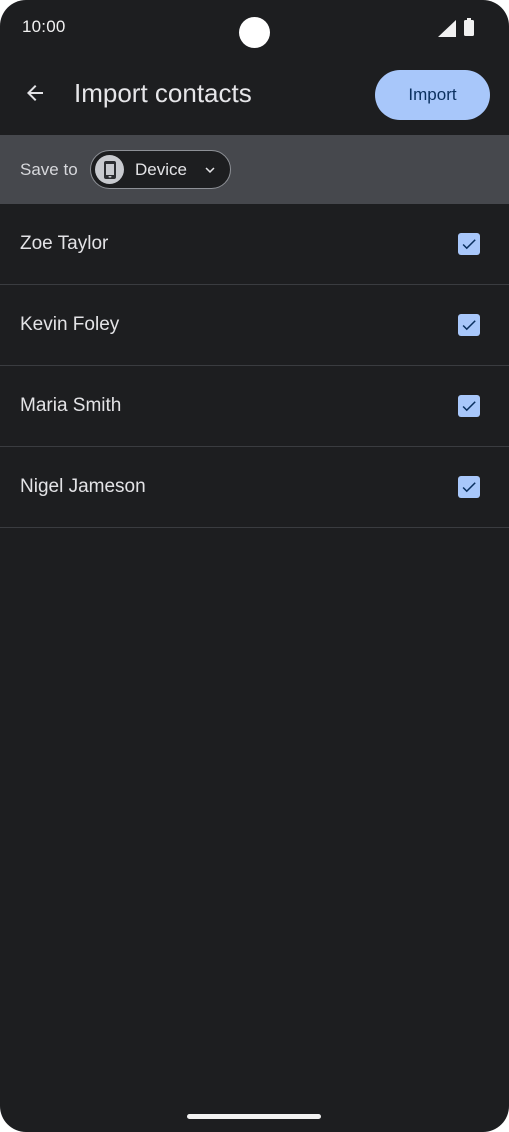 This screenshot has width=509, height=1132. Describe the element at coordinates (70, 324) in the screenshot. I see `contact-name: Kevin Foley` at that location.